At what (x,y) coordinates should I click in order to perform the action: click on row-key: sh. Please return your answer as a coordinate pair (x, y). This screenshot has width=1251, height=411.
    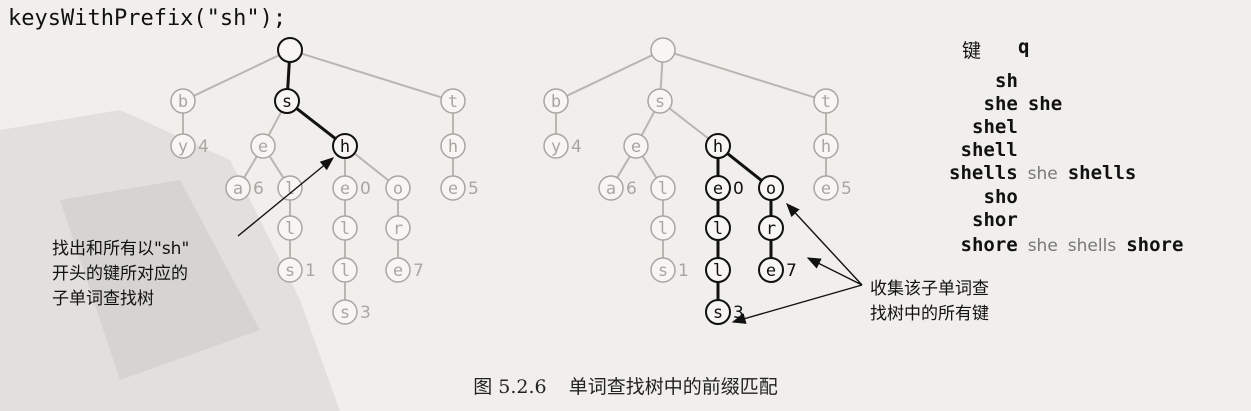
    Looking at the image, I should click on (1006, 81).